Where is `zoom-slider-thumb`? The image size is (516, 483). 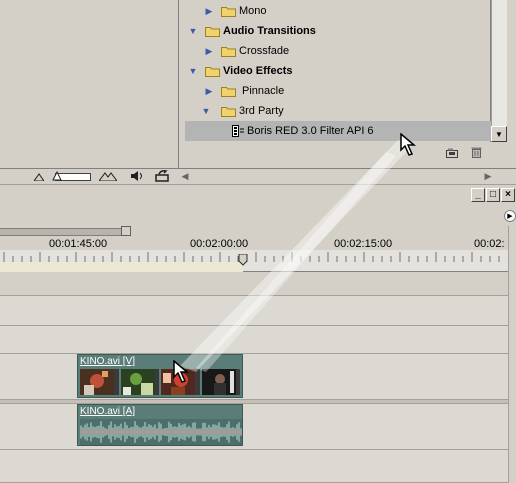
zoom-slider-thumb is located at coordinates (57, 176).